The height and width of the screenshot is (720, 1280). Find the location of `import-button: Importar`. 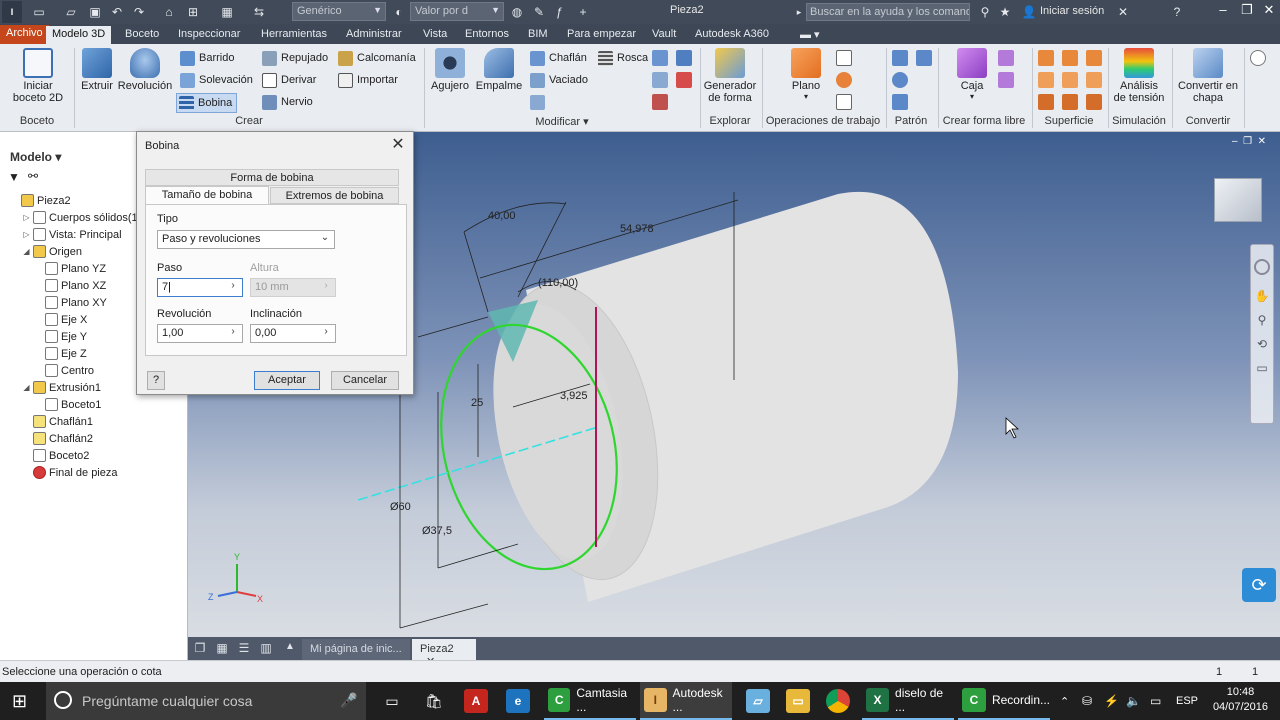

import-button: Importar is located at coordinates (368, 80).